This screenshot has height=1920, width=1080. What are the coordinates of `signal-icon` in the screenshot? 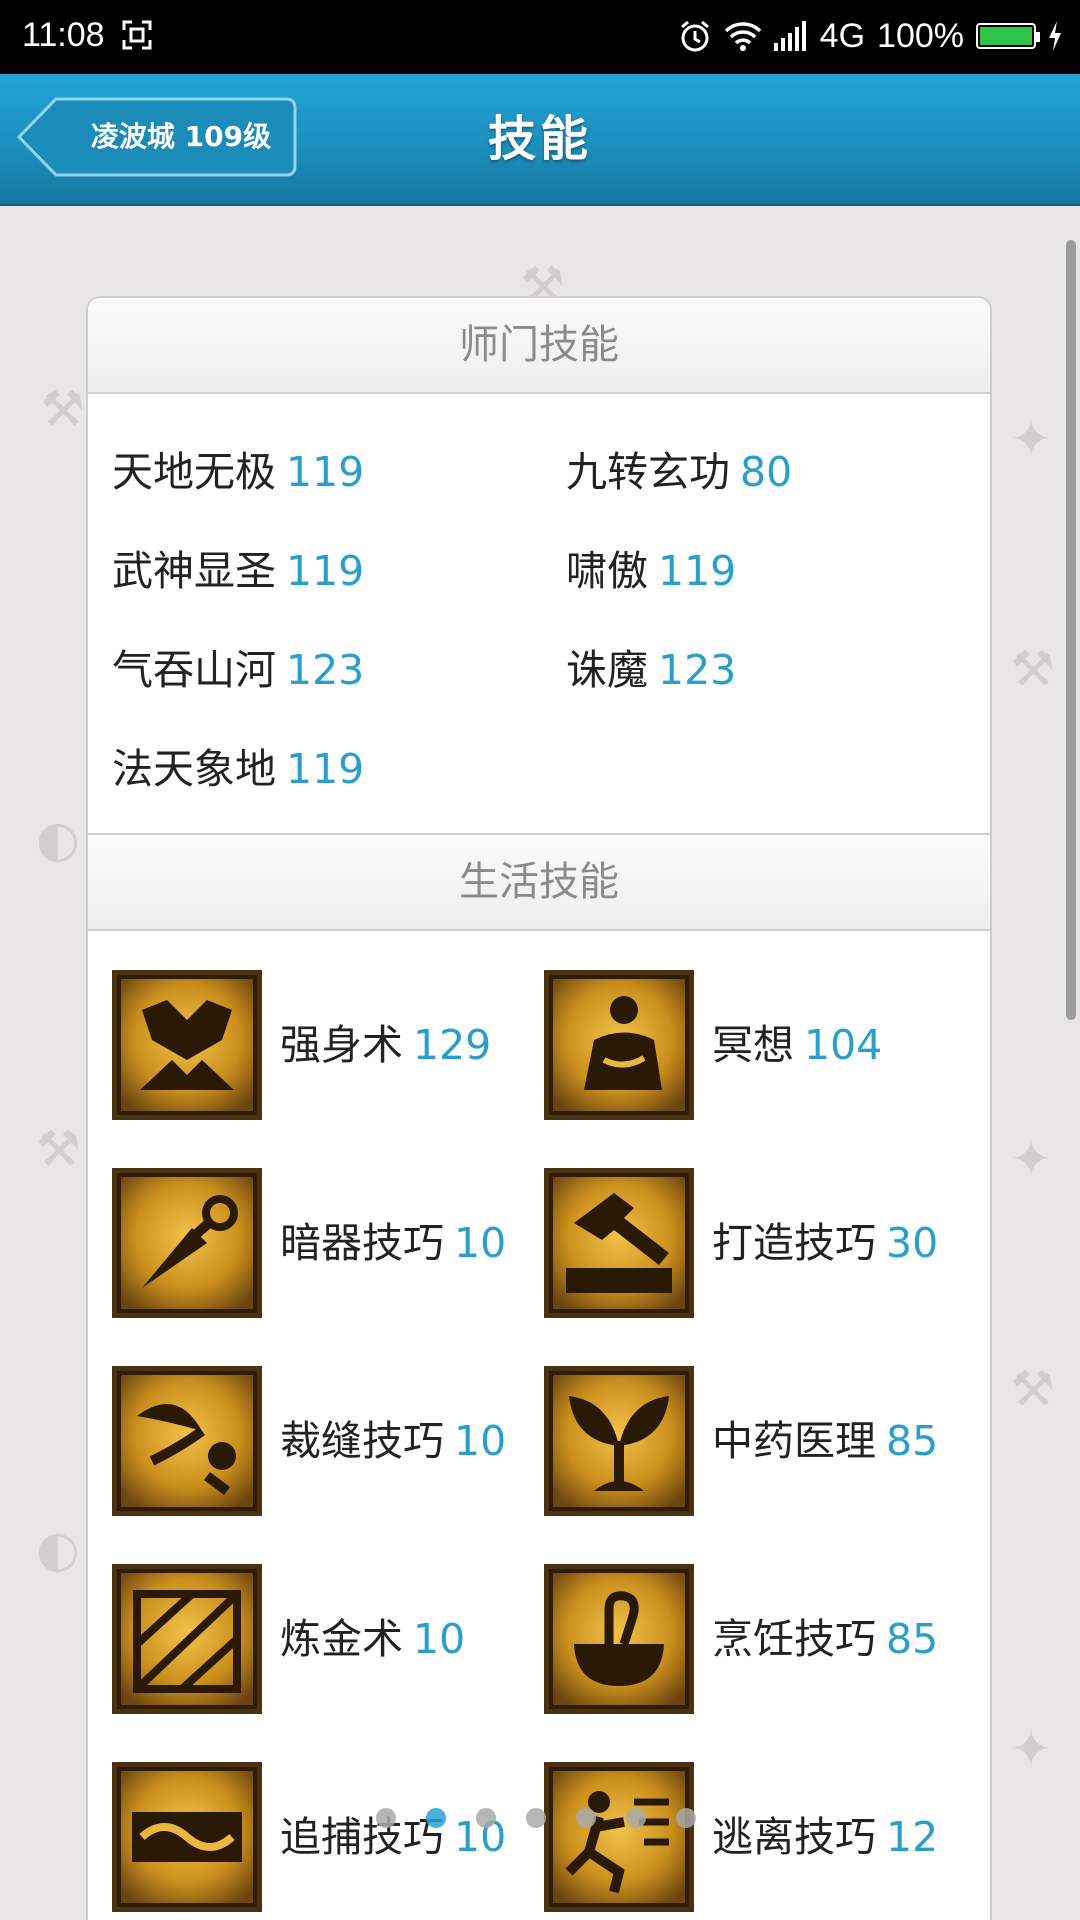 It's located at (789, 36).